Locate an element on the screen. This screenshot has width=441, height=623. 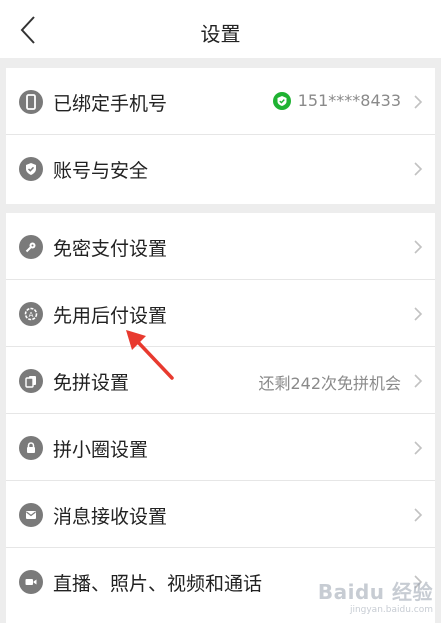
cards-icon is located at coordinates (31, 381).